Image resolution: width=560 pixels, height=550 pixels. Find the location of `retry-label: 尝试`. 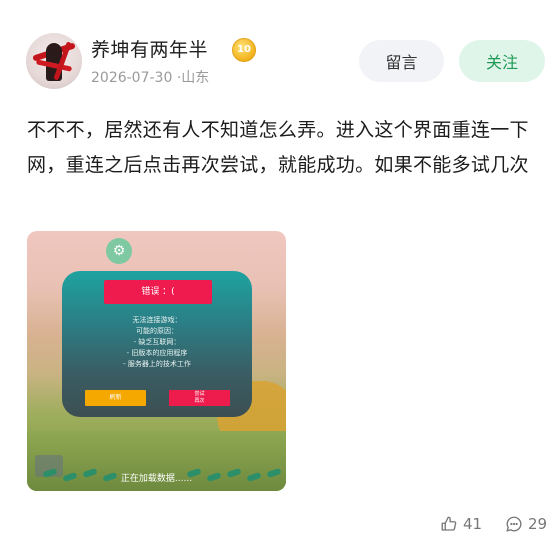

retry-label: 尝试 is located at coordinates (199, 394).